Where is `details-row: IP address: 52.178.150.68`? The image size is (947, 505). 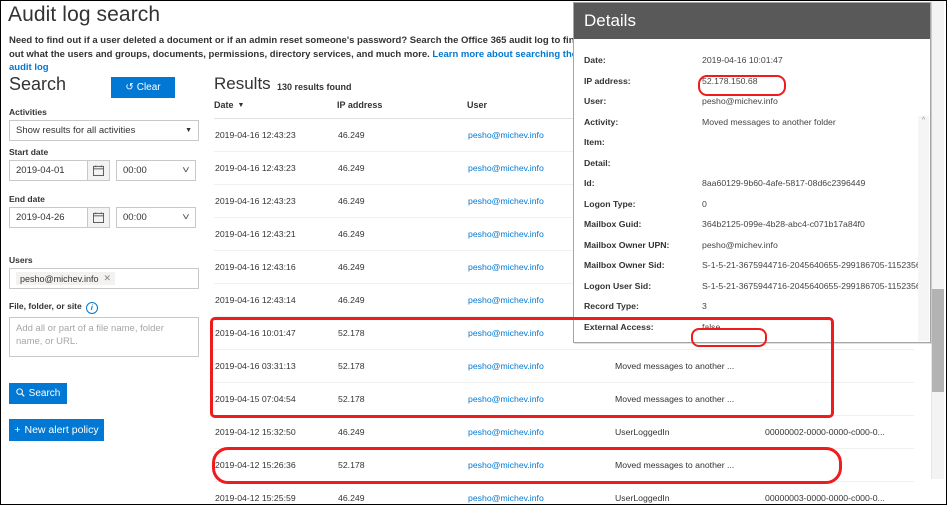 details-row: IP address: 52.178.150.68 is located at coordinates (752, 86).